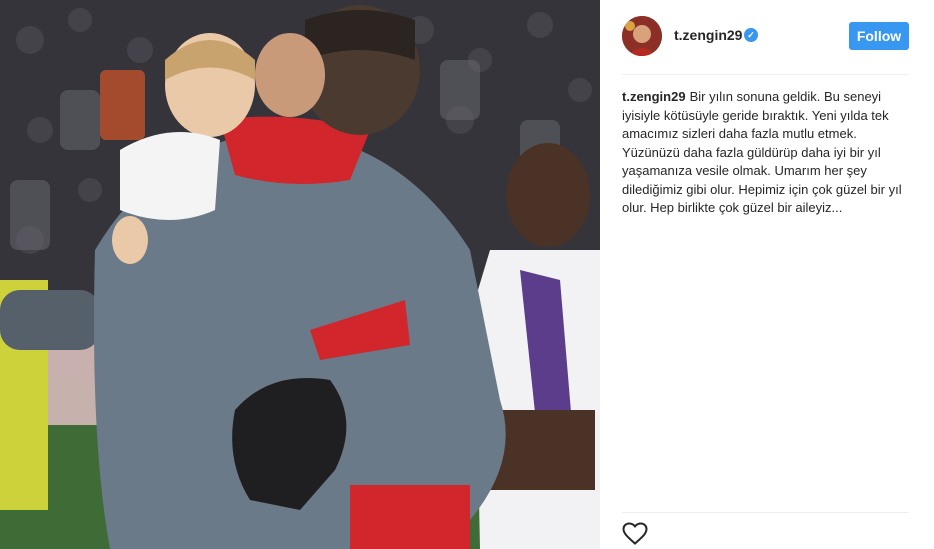 This screenshot has height=549, width=934. I want to click on author-username: t.zengin29, so click(708, 35).